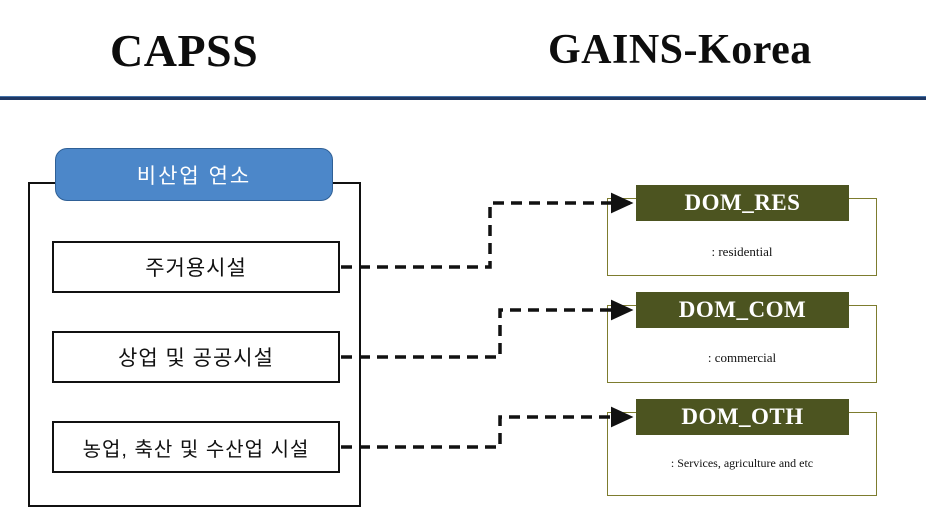 This screenshot has height=511, width=926. What do you see at coordinates (742, 310) in the screenshot?
I see `gains-header-dom-com: DOM_COM` at bounding box center [742, 310].